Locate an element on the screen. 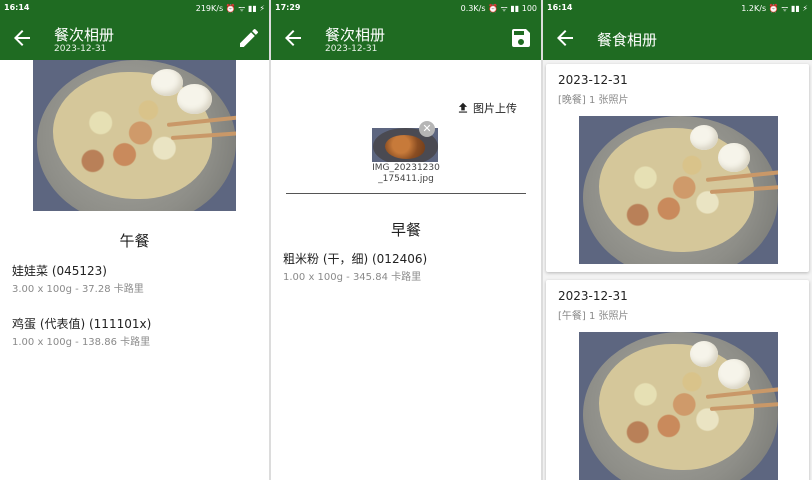  food-item-name: 鸡蛋 (代表值) (111101x) is located at coordinates (82, 324).